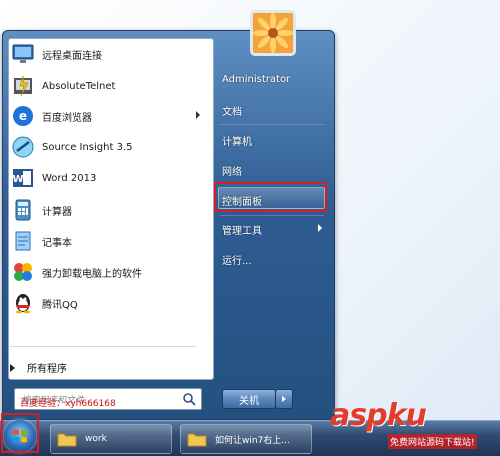  What do you see at coordinates (256, 79) in the screenshot?
I see `right-item-user: Administrator` at bounding box center [256, 79].